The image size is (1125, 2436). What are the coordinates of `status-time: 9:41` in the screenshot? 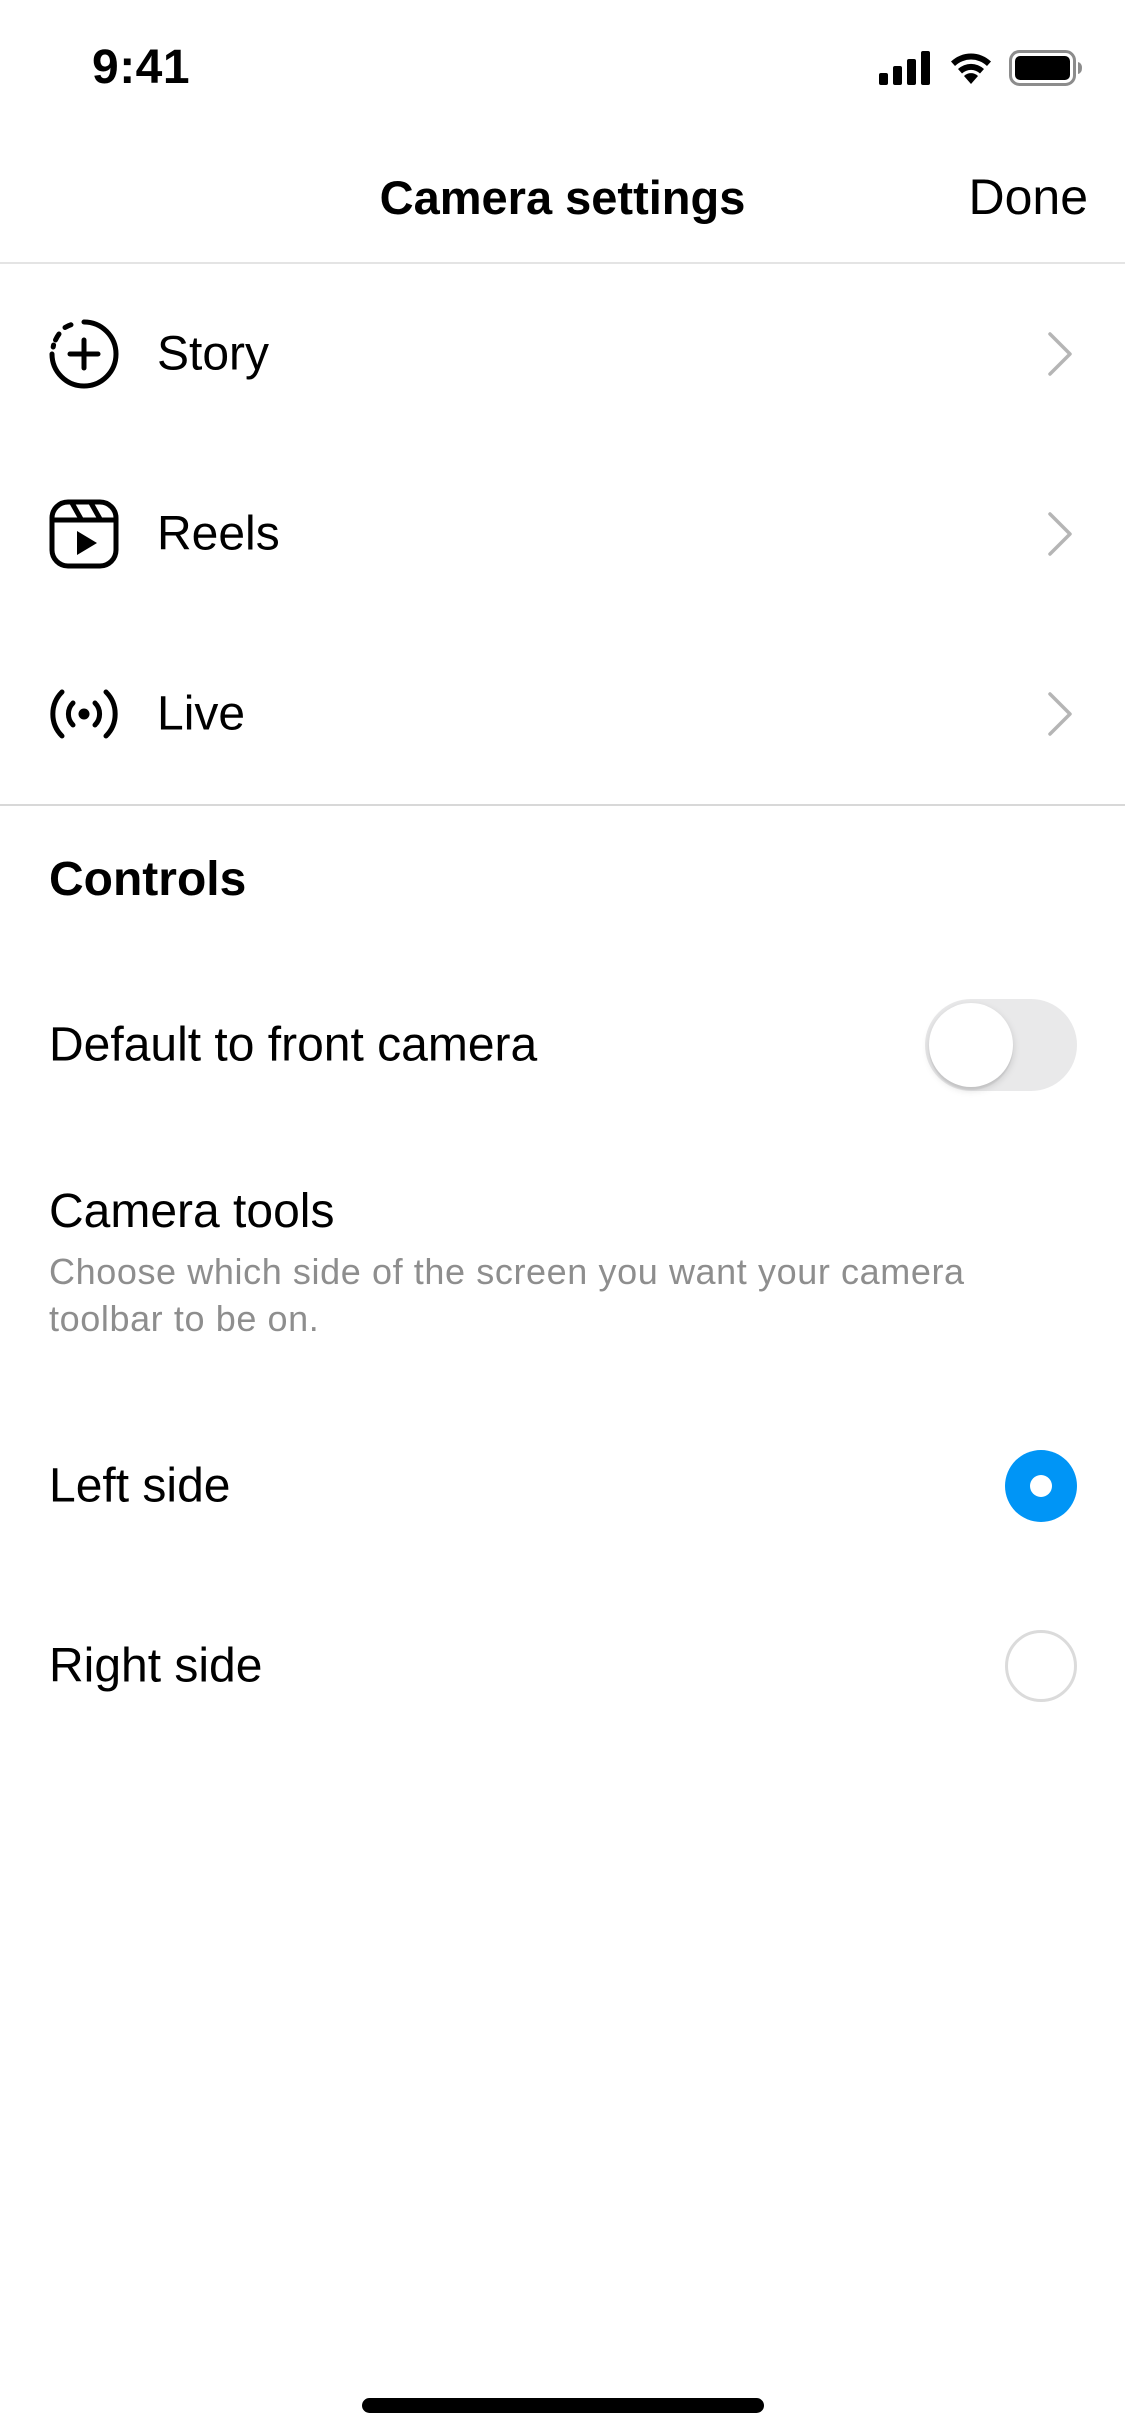 It's located at (141, 67).